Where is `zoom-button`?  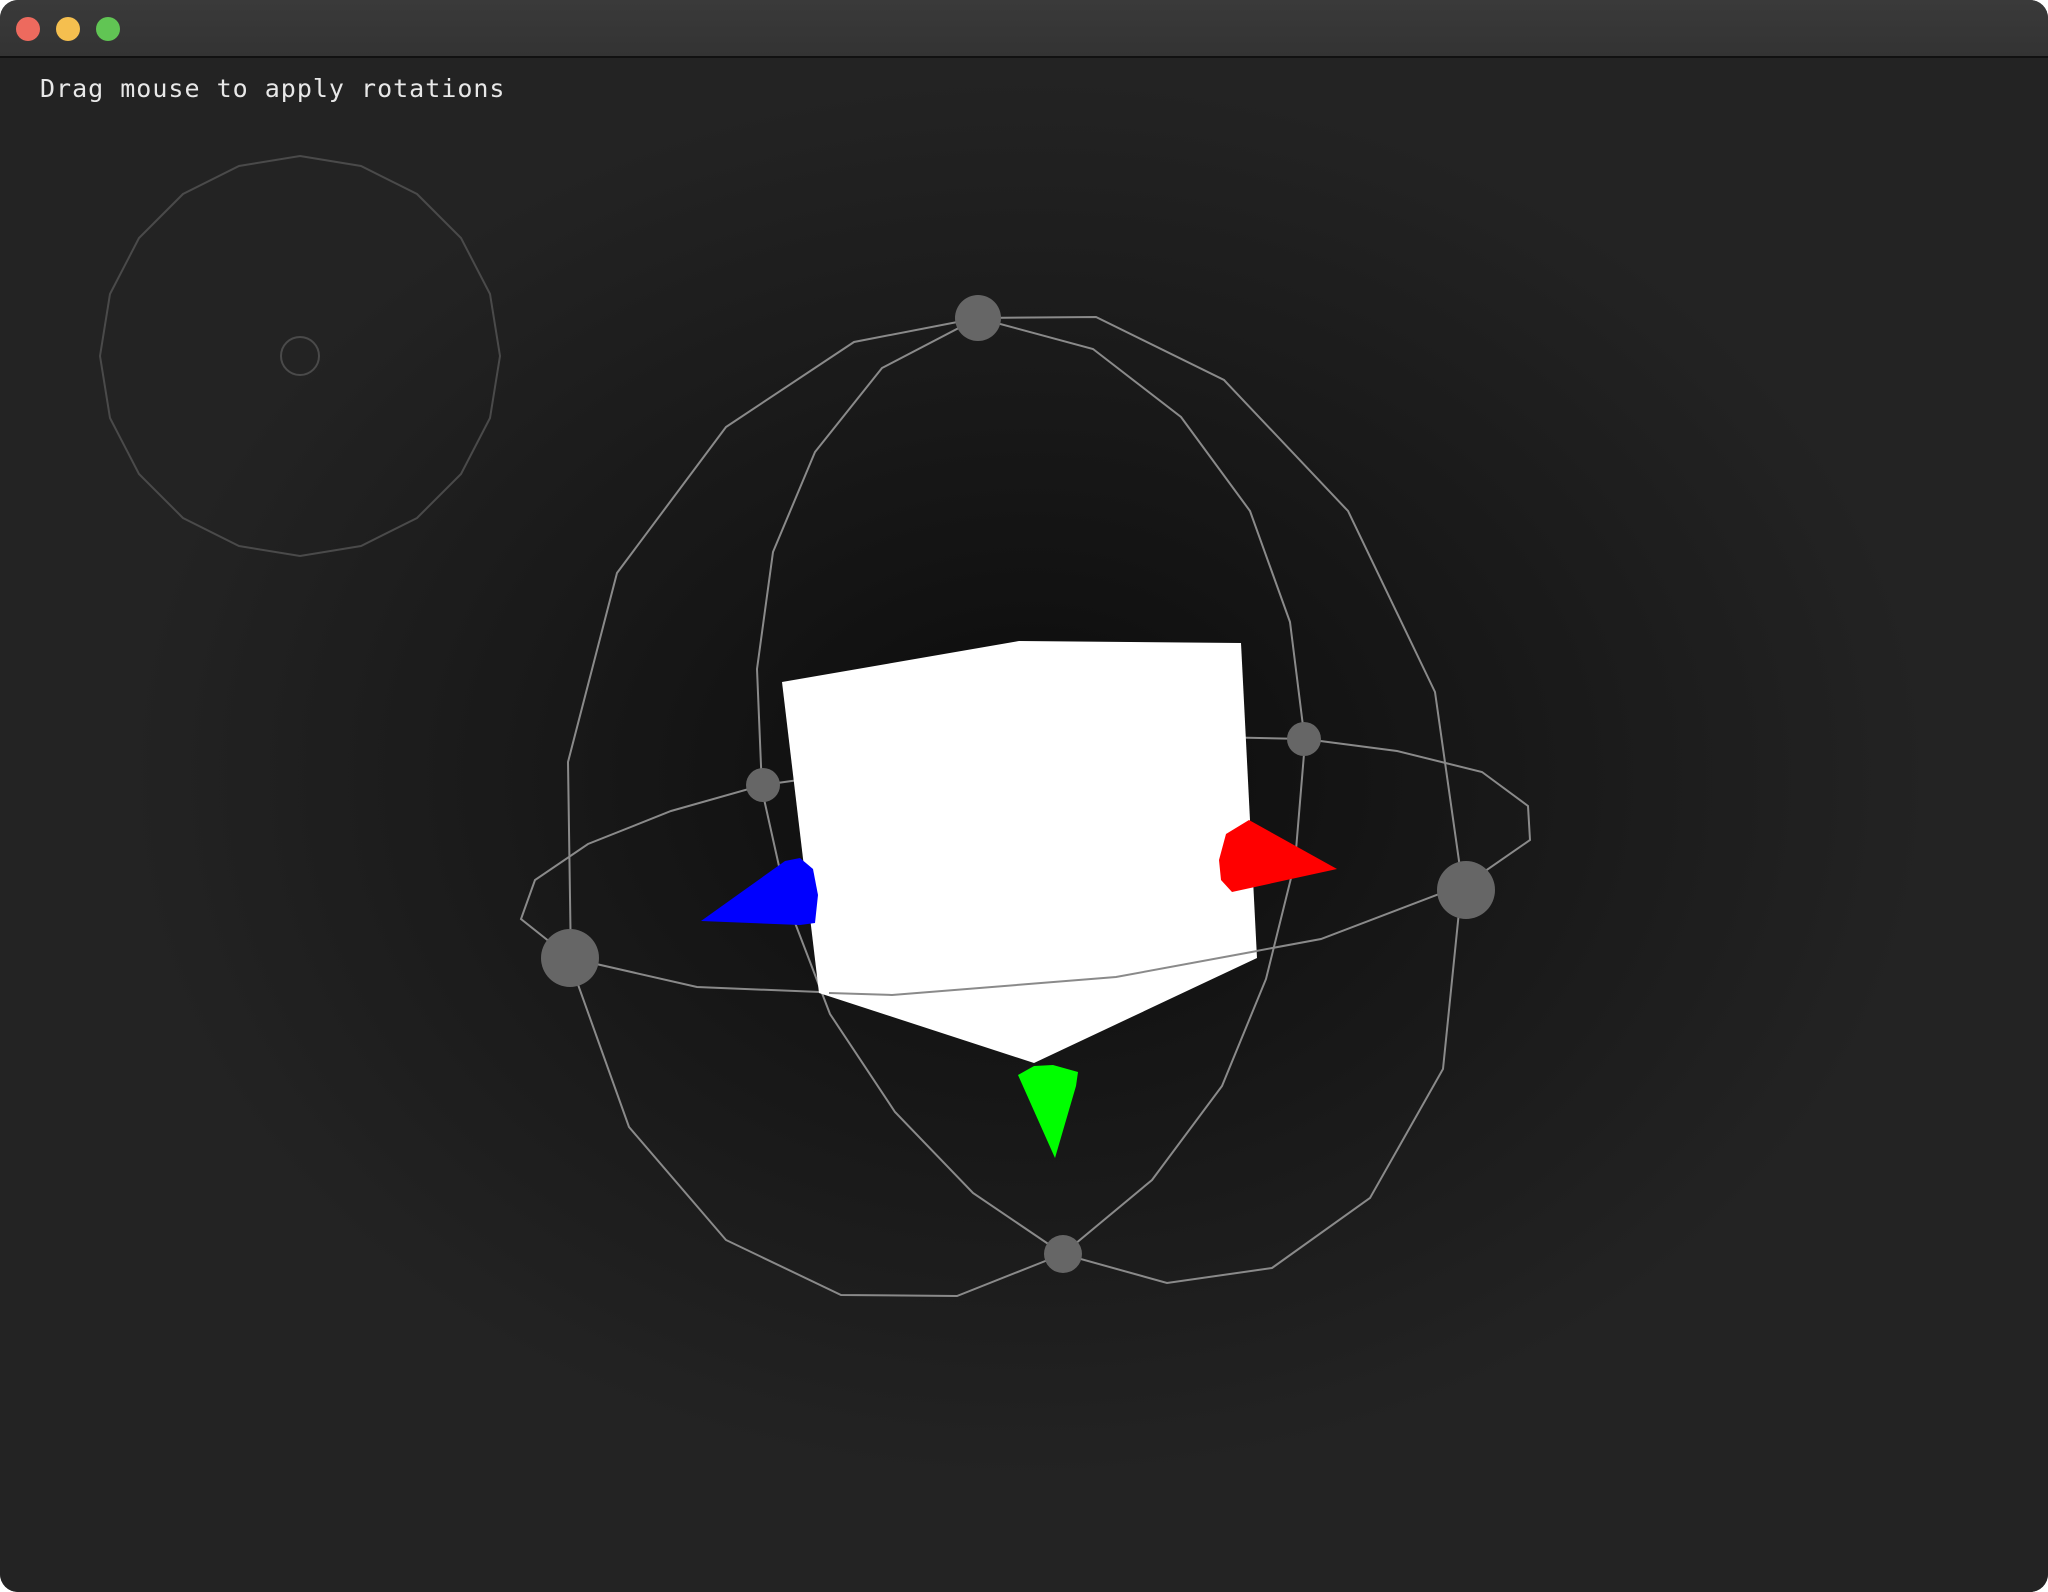 zoom-button is located at coordinates (108, 29).